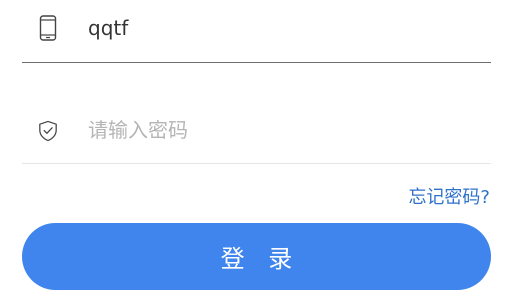  Describe the element at coordinates (48, 131) in the screenshot. I see `shield-check-icon` at that location.